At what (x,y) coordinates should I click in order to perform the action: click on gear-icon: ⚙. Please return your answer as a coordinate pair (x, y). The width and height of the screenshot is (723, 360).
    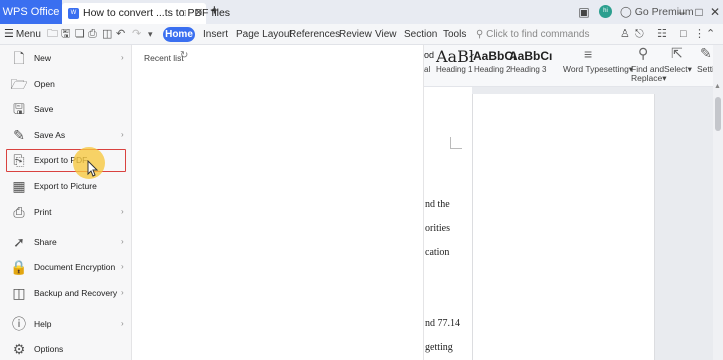
    Looking at the image, I should click on (19, 349).